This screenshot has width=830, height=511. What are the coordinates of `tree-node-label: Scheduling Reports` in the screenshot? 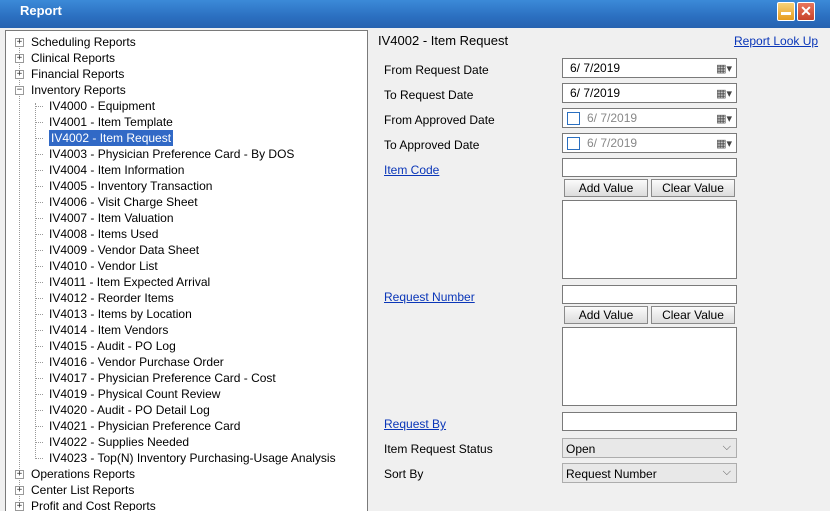 It's located at (83, 42).